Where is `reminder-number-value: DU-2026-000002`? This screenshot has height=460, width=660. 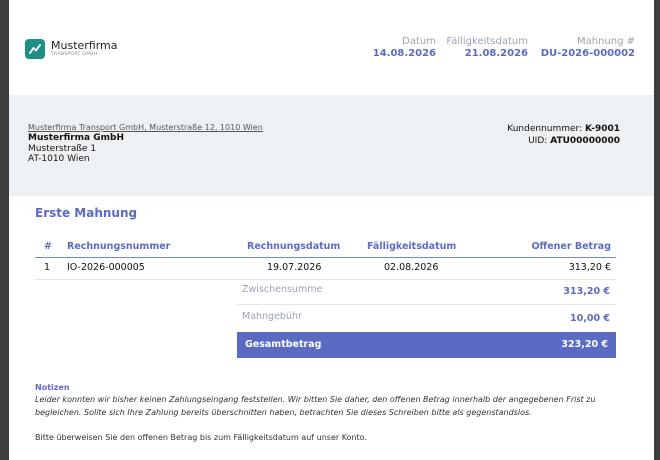 reminder-number-value: DU-2026-000002 is located at coordinates (587, 53).